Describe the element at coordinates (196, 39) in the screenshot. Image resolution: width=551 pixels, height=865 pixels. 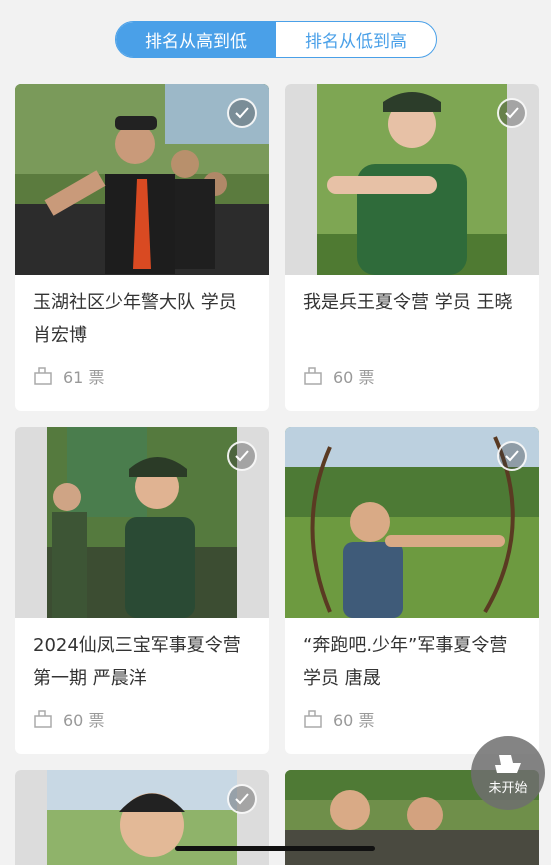
I see `tab-sort-desc: 排名从高到低` at that location.